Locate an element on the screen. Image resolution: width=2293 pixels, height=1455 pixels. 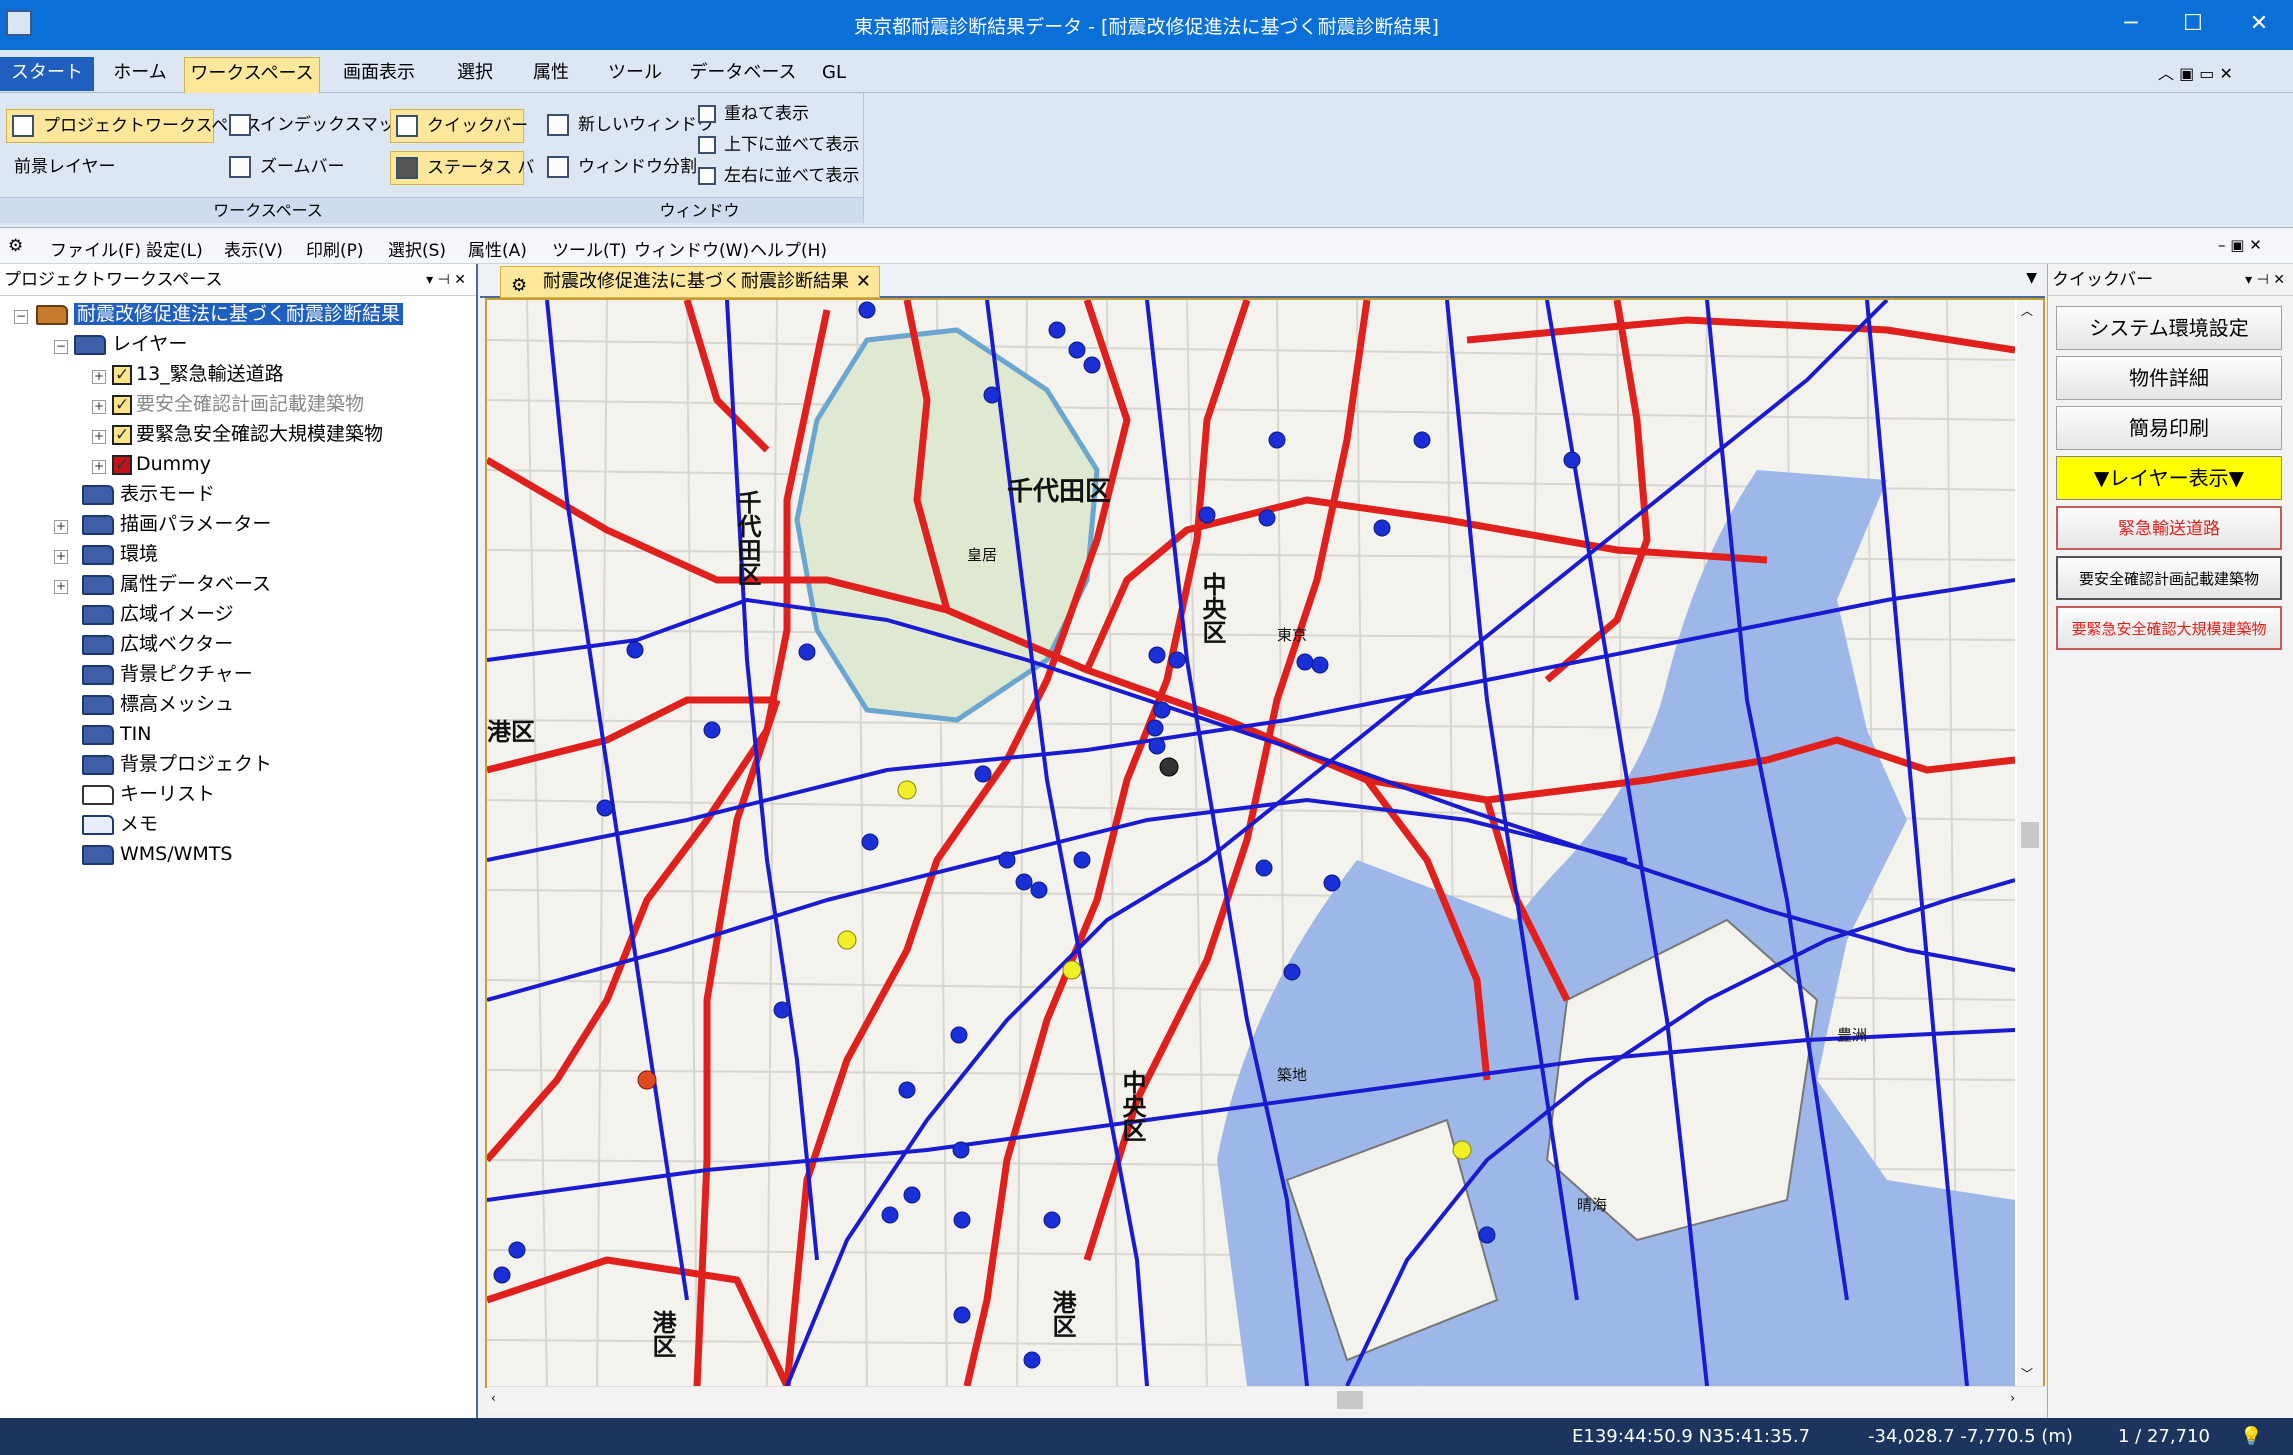
maximize-button: ☐ is located at coordinates (2193, 25).